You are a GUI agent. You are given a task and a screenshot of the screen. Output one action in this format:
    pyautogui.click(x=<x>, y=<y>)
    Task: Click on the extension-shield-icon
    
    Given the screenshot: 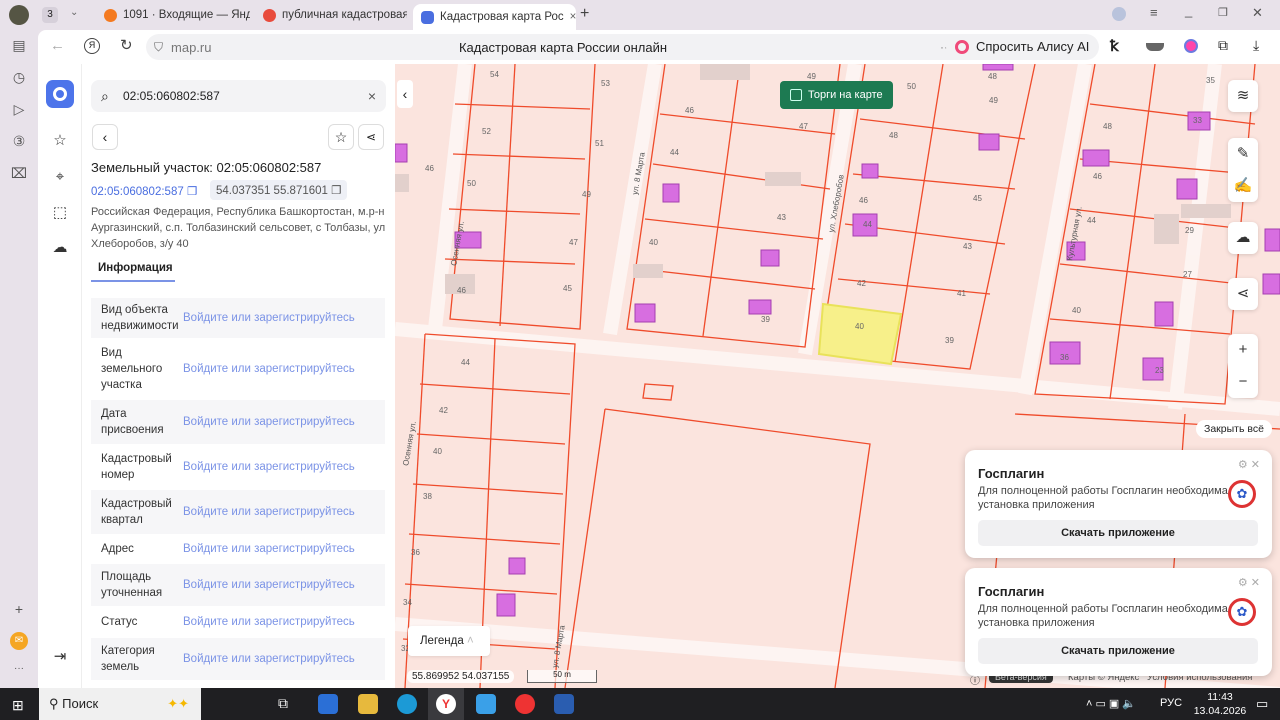 What is the action you would take?
    pyautogui.click(x=1155, y=47)
    